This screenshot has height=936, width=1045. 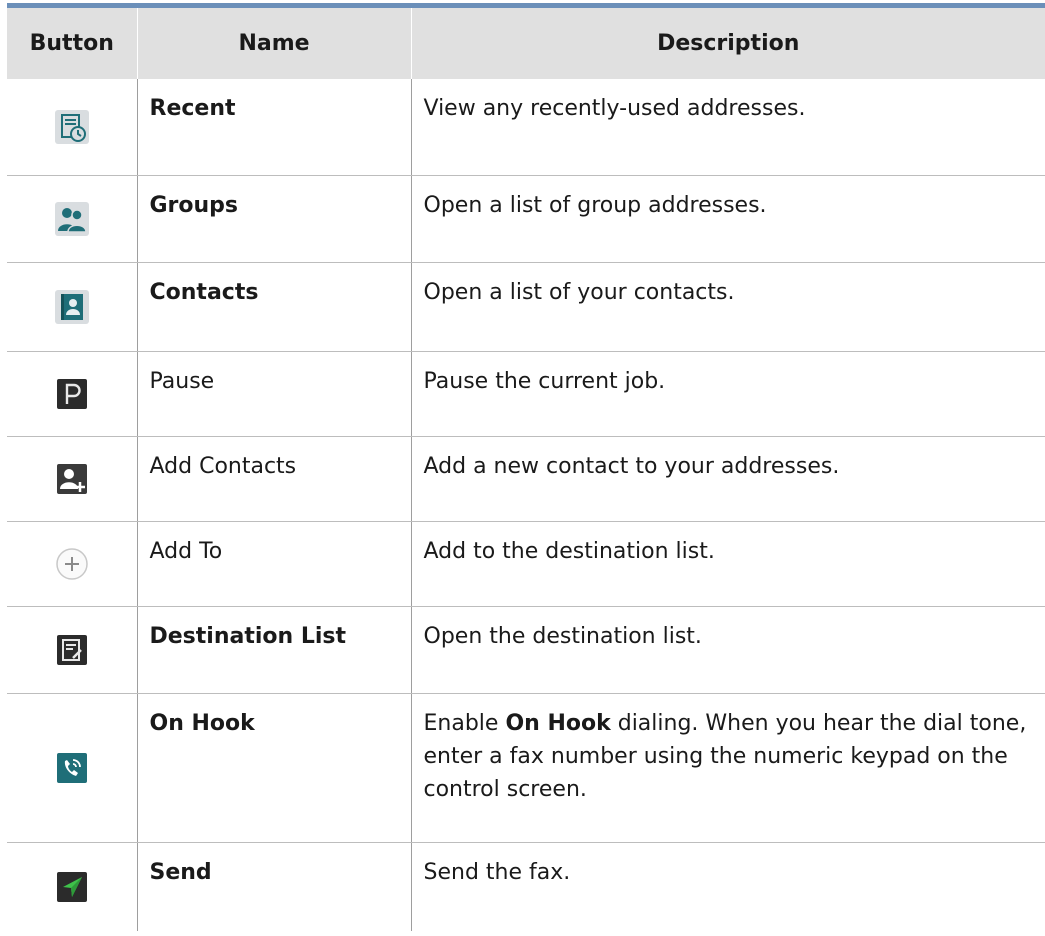 What do you see at coordinates (273, 394) in the screenshot?
I see `row-name: Pause` at bounding box center [273, 394].